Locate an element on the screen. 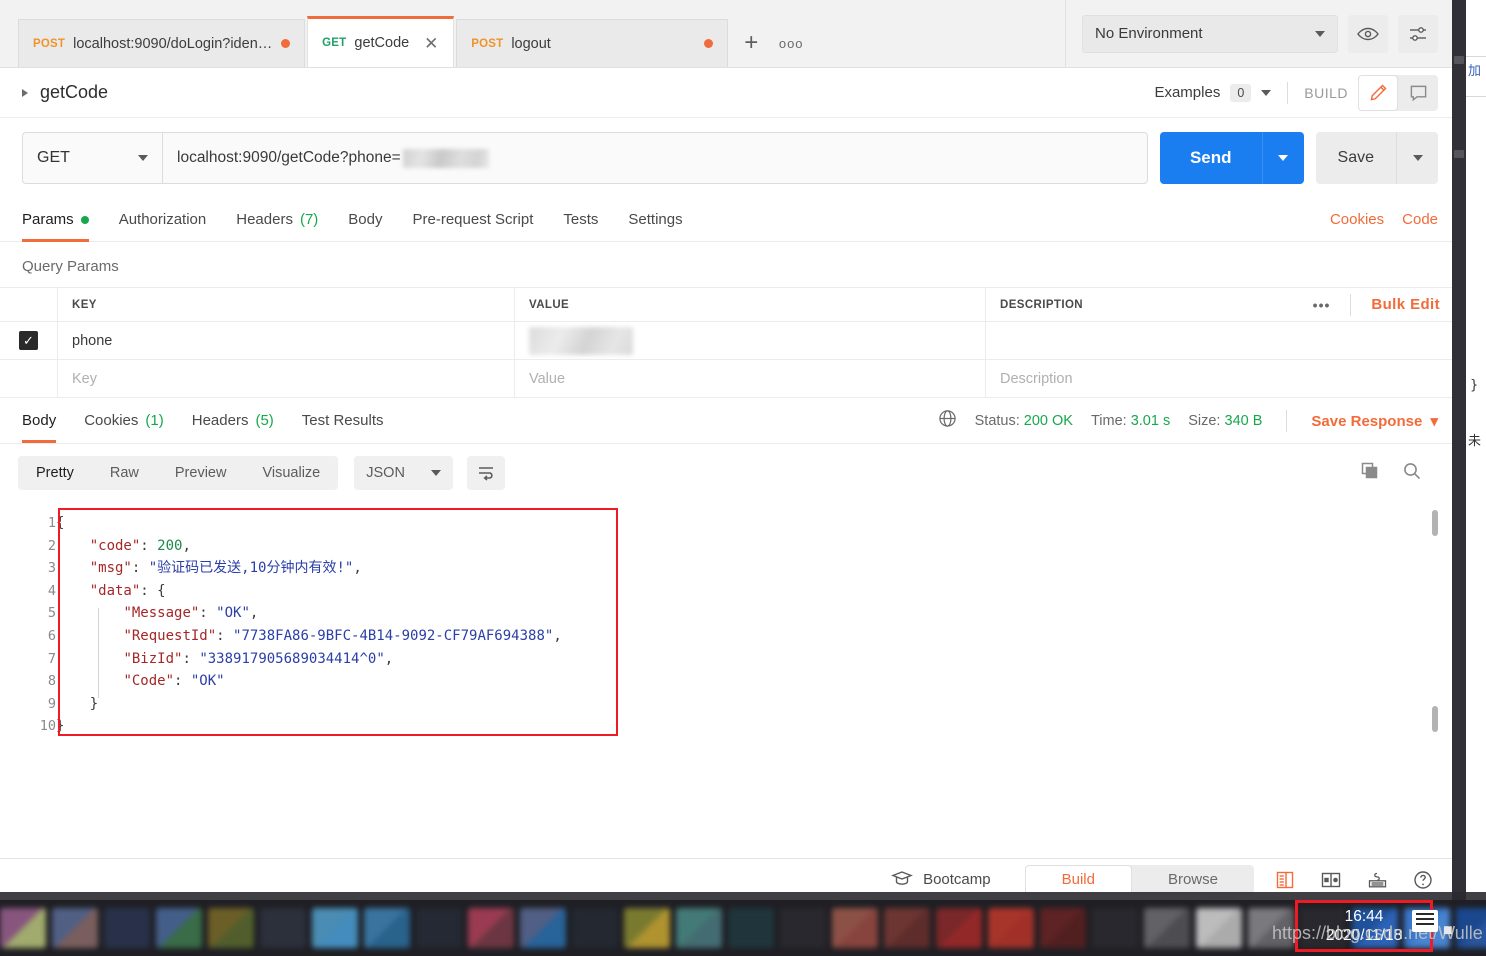 Image resolution: width=1486 pixels, height=956 pixels. http-method-selector: GET is located at coordinates (92, 158).